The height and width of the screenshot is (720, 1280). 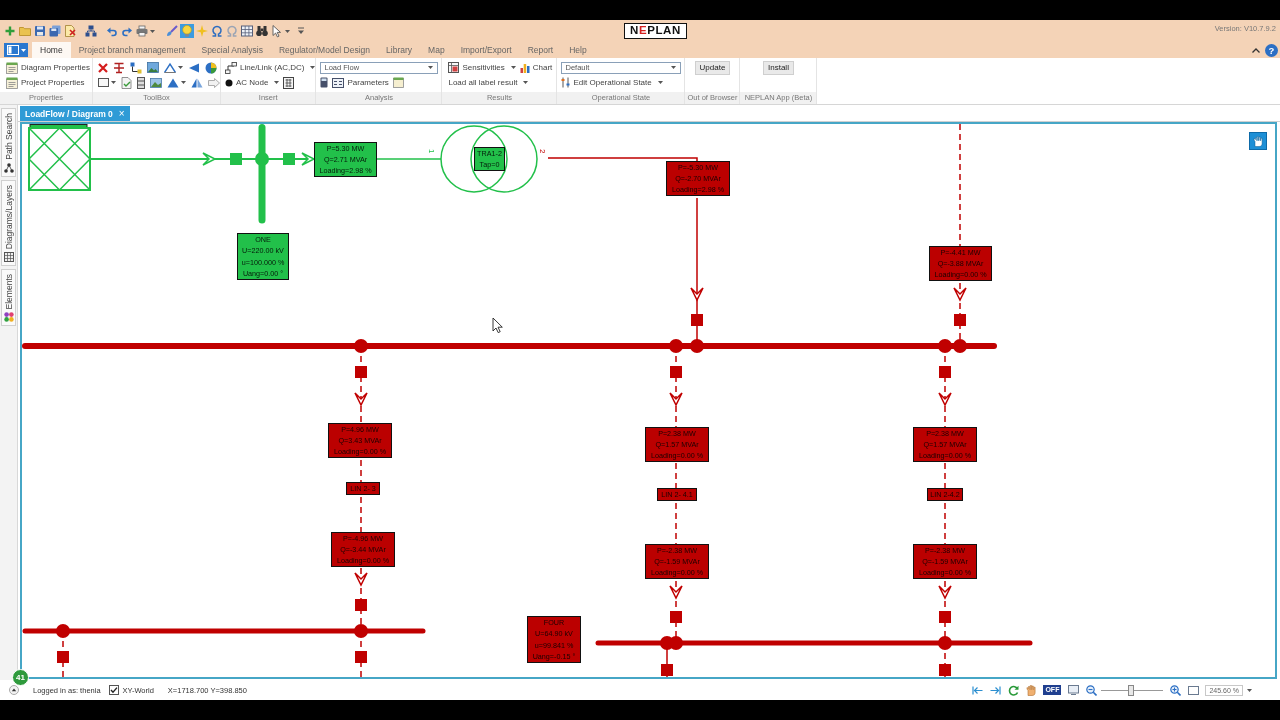 What do you see at coordinates (1176, 690) in the screenshot?
I see `magnifier-plus-icon` at bounding box center [1176, 690].